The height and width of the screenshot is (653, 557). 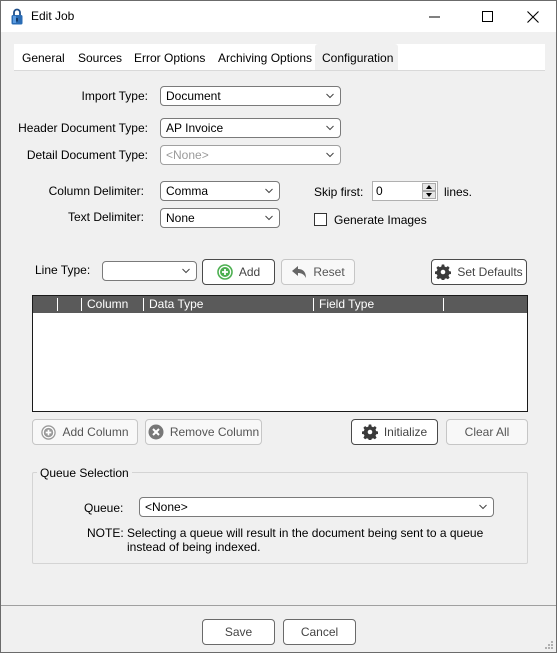 What do you see at coordinates (278, 605) in the screenshot?
I see `footer-divider` at bounding box center [278, 605].